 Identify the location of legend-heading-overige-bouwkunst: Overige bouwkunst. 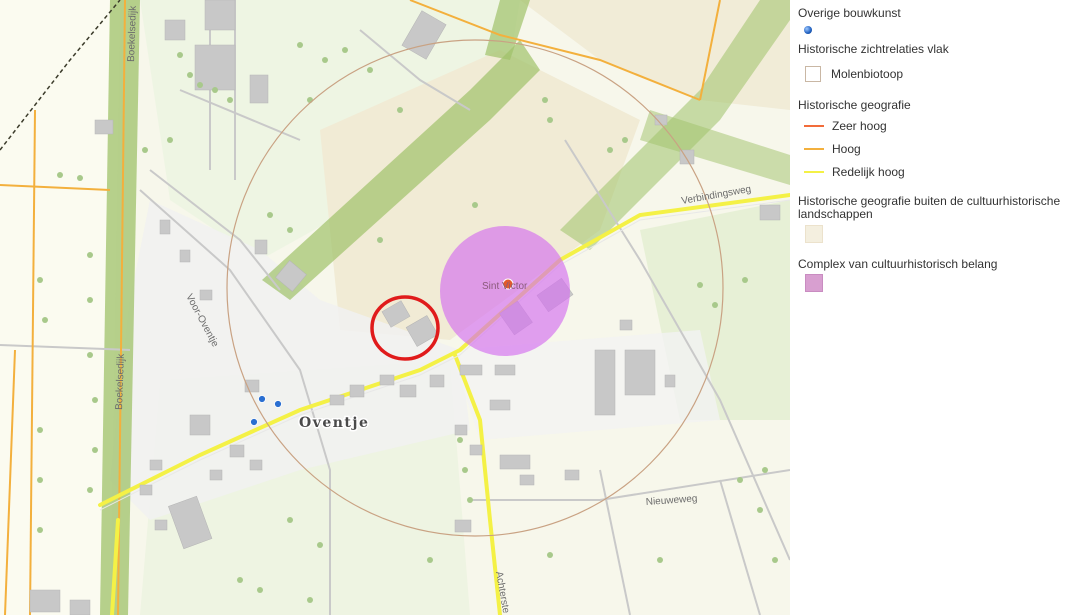
(849, 13).